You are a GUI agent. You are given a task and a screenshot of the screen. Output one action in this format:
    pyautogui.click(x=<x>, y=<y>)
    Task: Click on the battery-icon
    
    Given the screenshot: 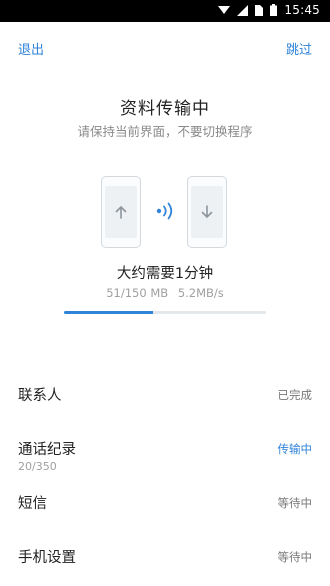 What is the action you would take?
    pyautogui.click(x=274, y=10)
    